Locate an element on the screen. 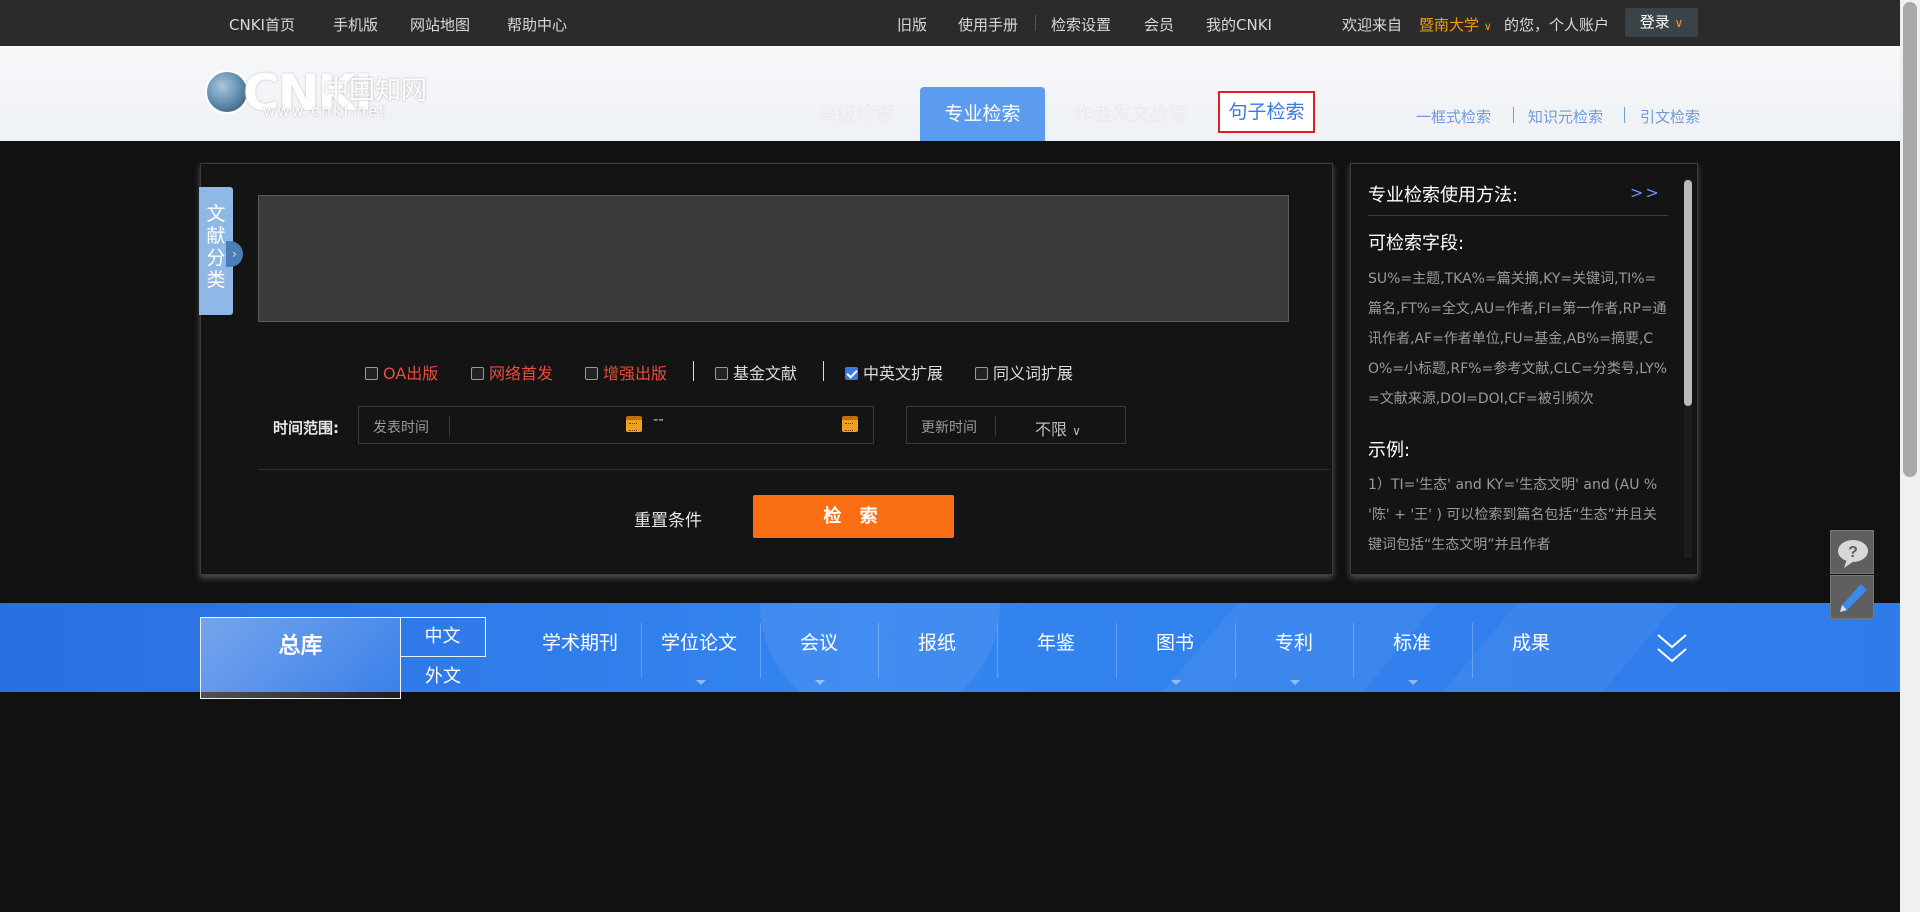 Image resolution: width=1920 pixels, height=912 pixels. help-bubble-button: ? is located at coordinates (1852, 552).